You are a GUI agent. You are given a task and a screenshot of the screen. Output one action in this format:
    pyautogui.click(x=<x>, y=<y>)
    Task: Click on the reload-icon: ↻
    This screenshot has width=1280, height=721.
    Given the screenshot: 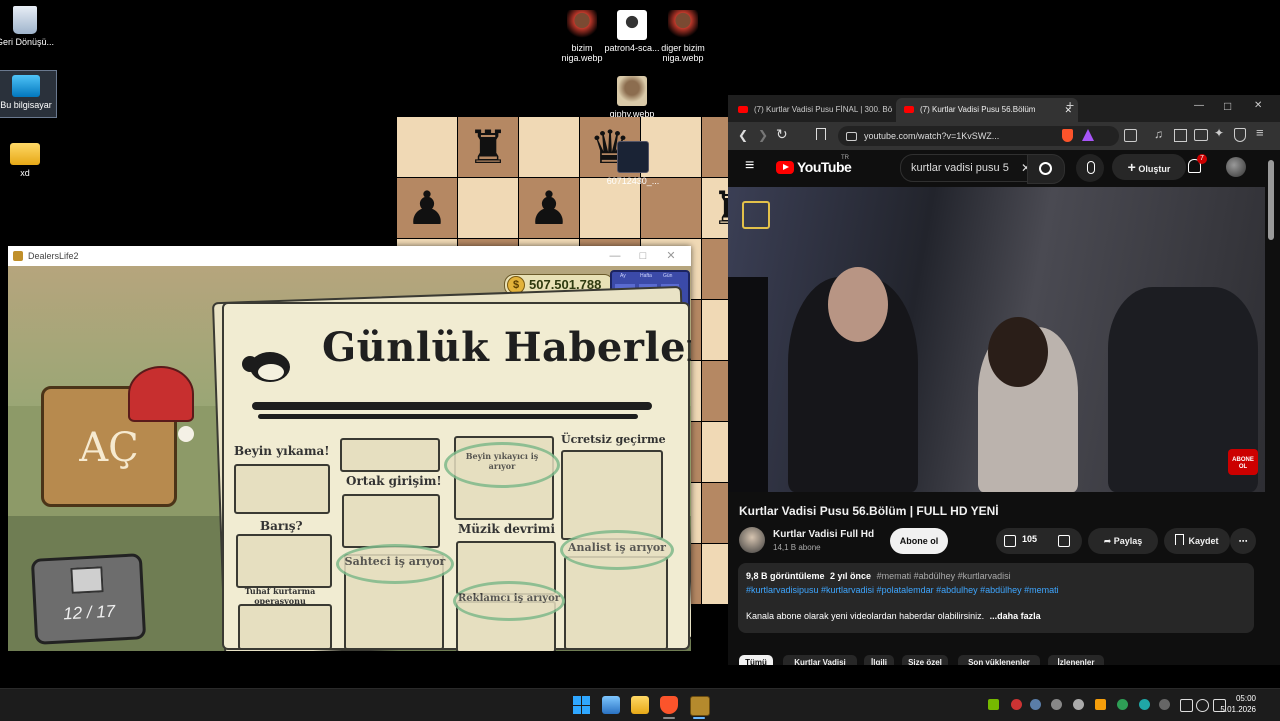 What is the action you would take?
    pyautogui.click(x=782, y=134)
    